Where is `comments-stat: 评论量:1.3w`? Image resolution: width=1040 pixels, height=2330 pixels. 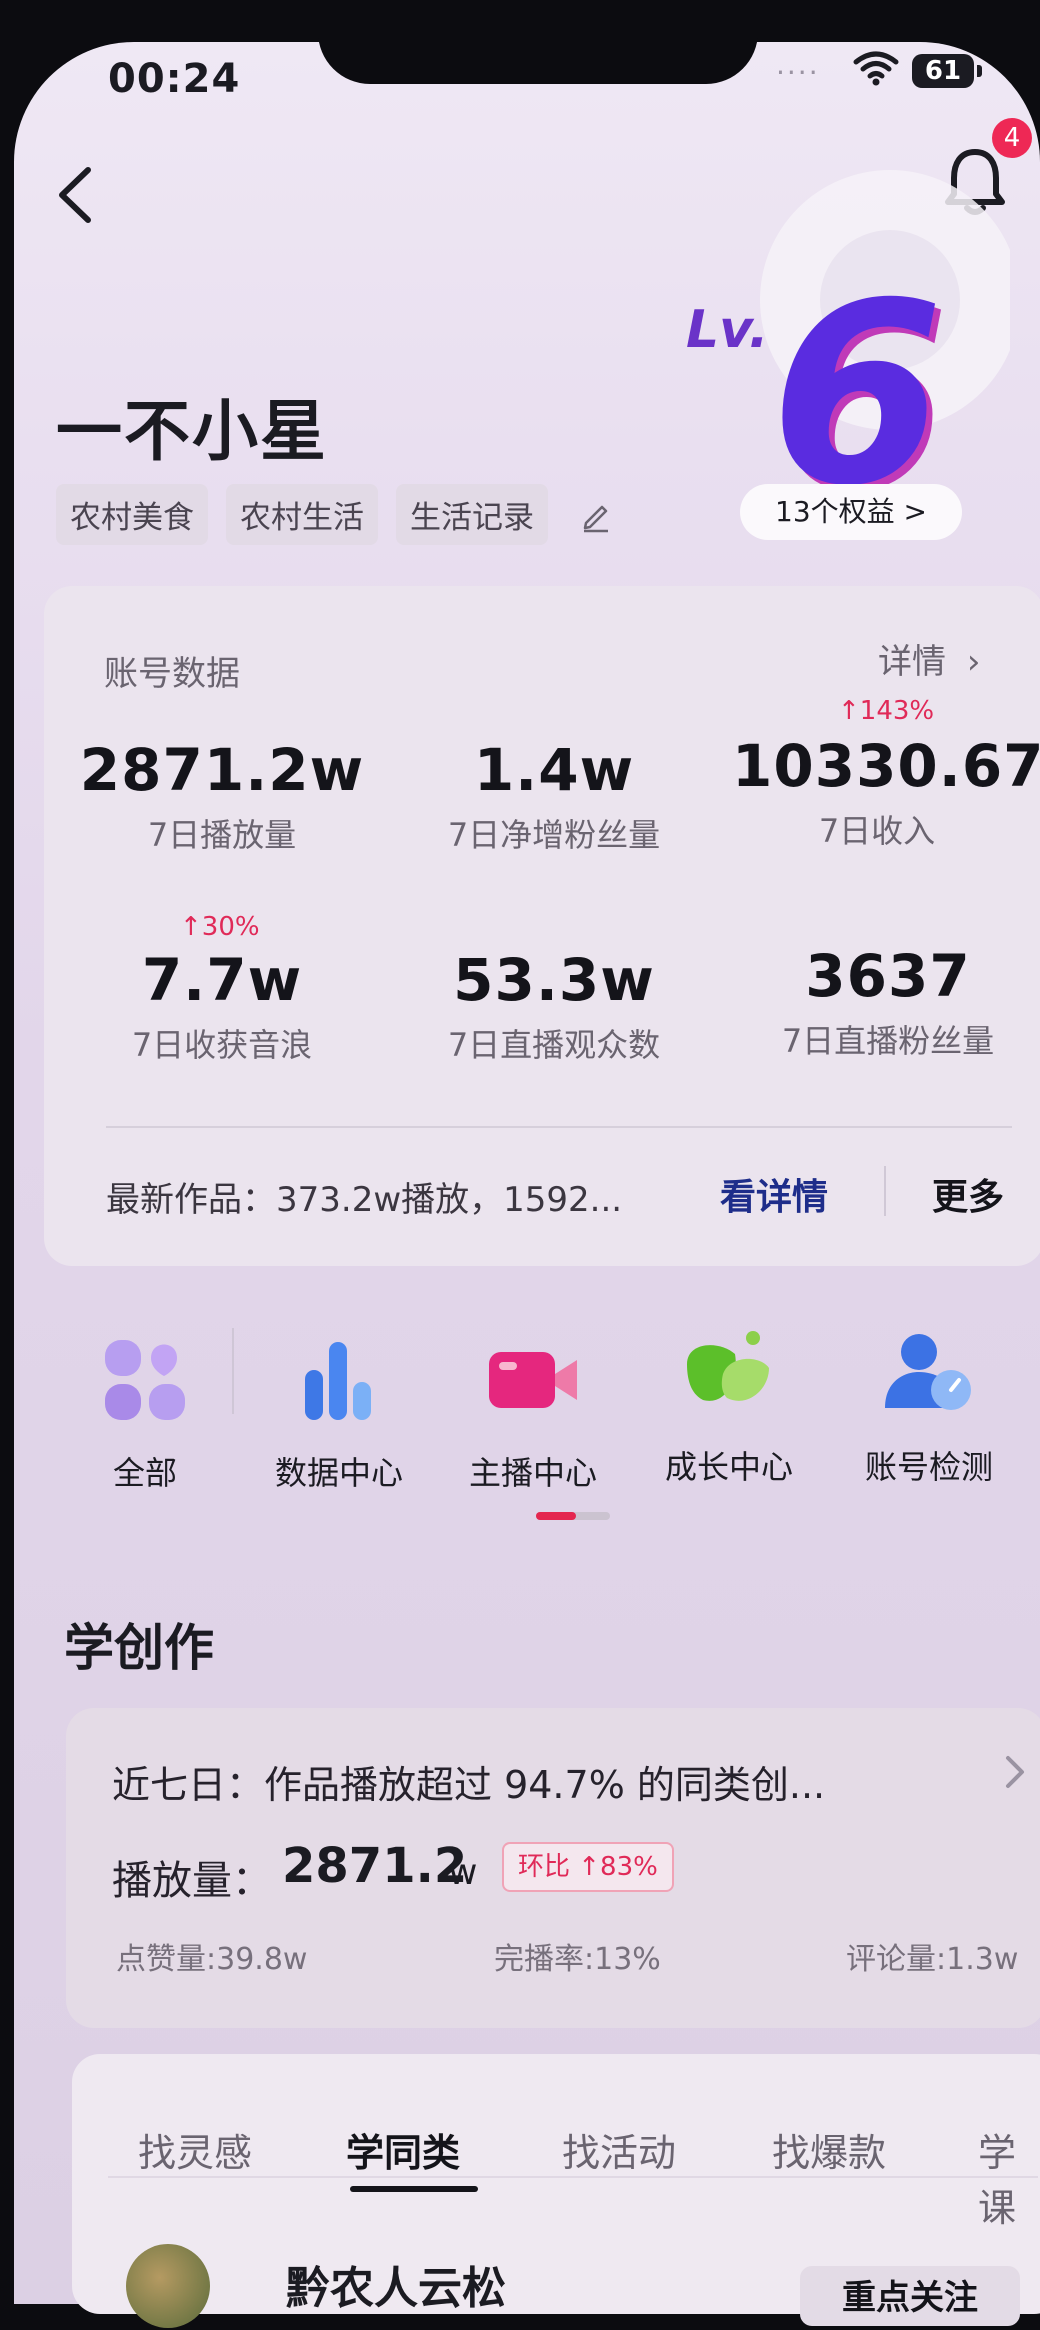 comments-stat: 评论量:1.3w is located at coordinates (932, 1959).